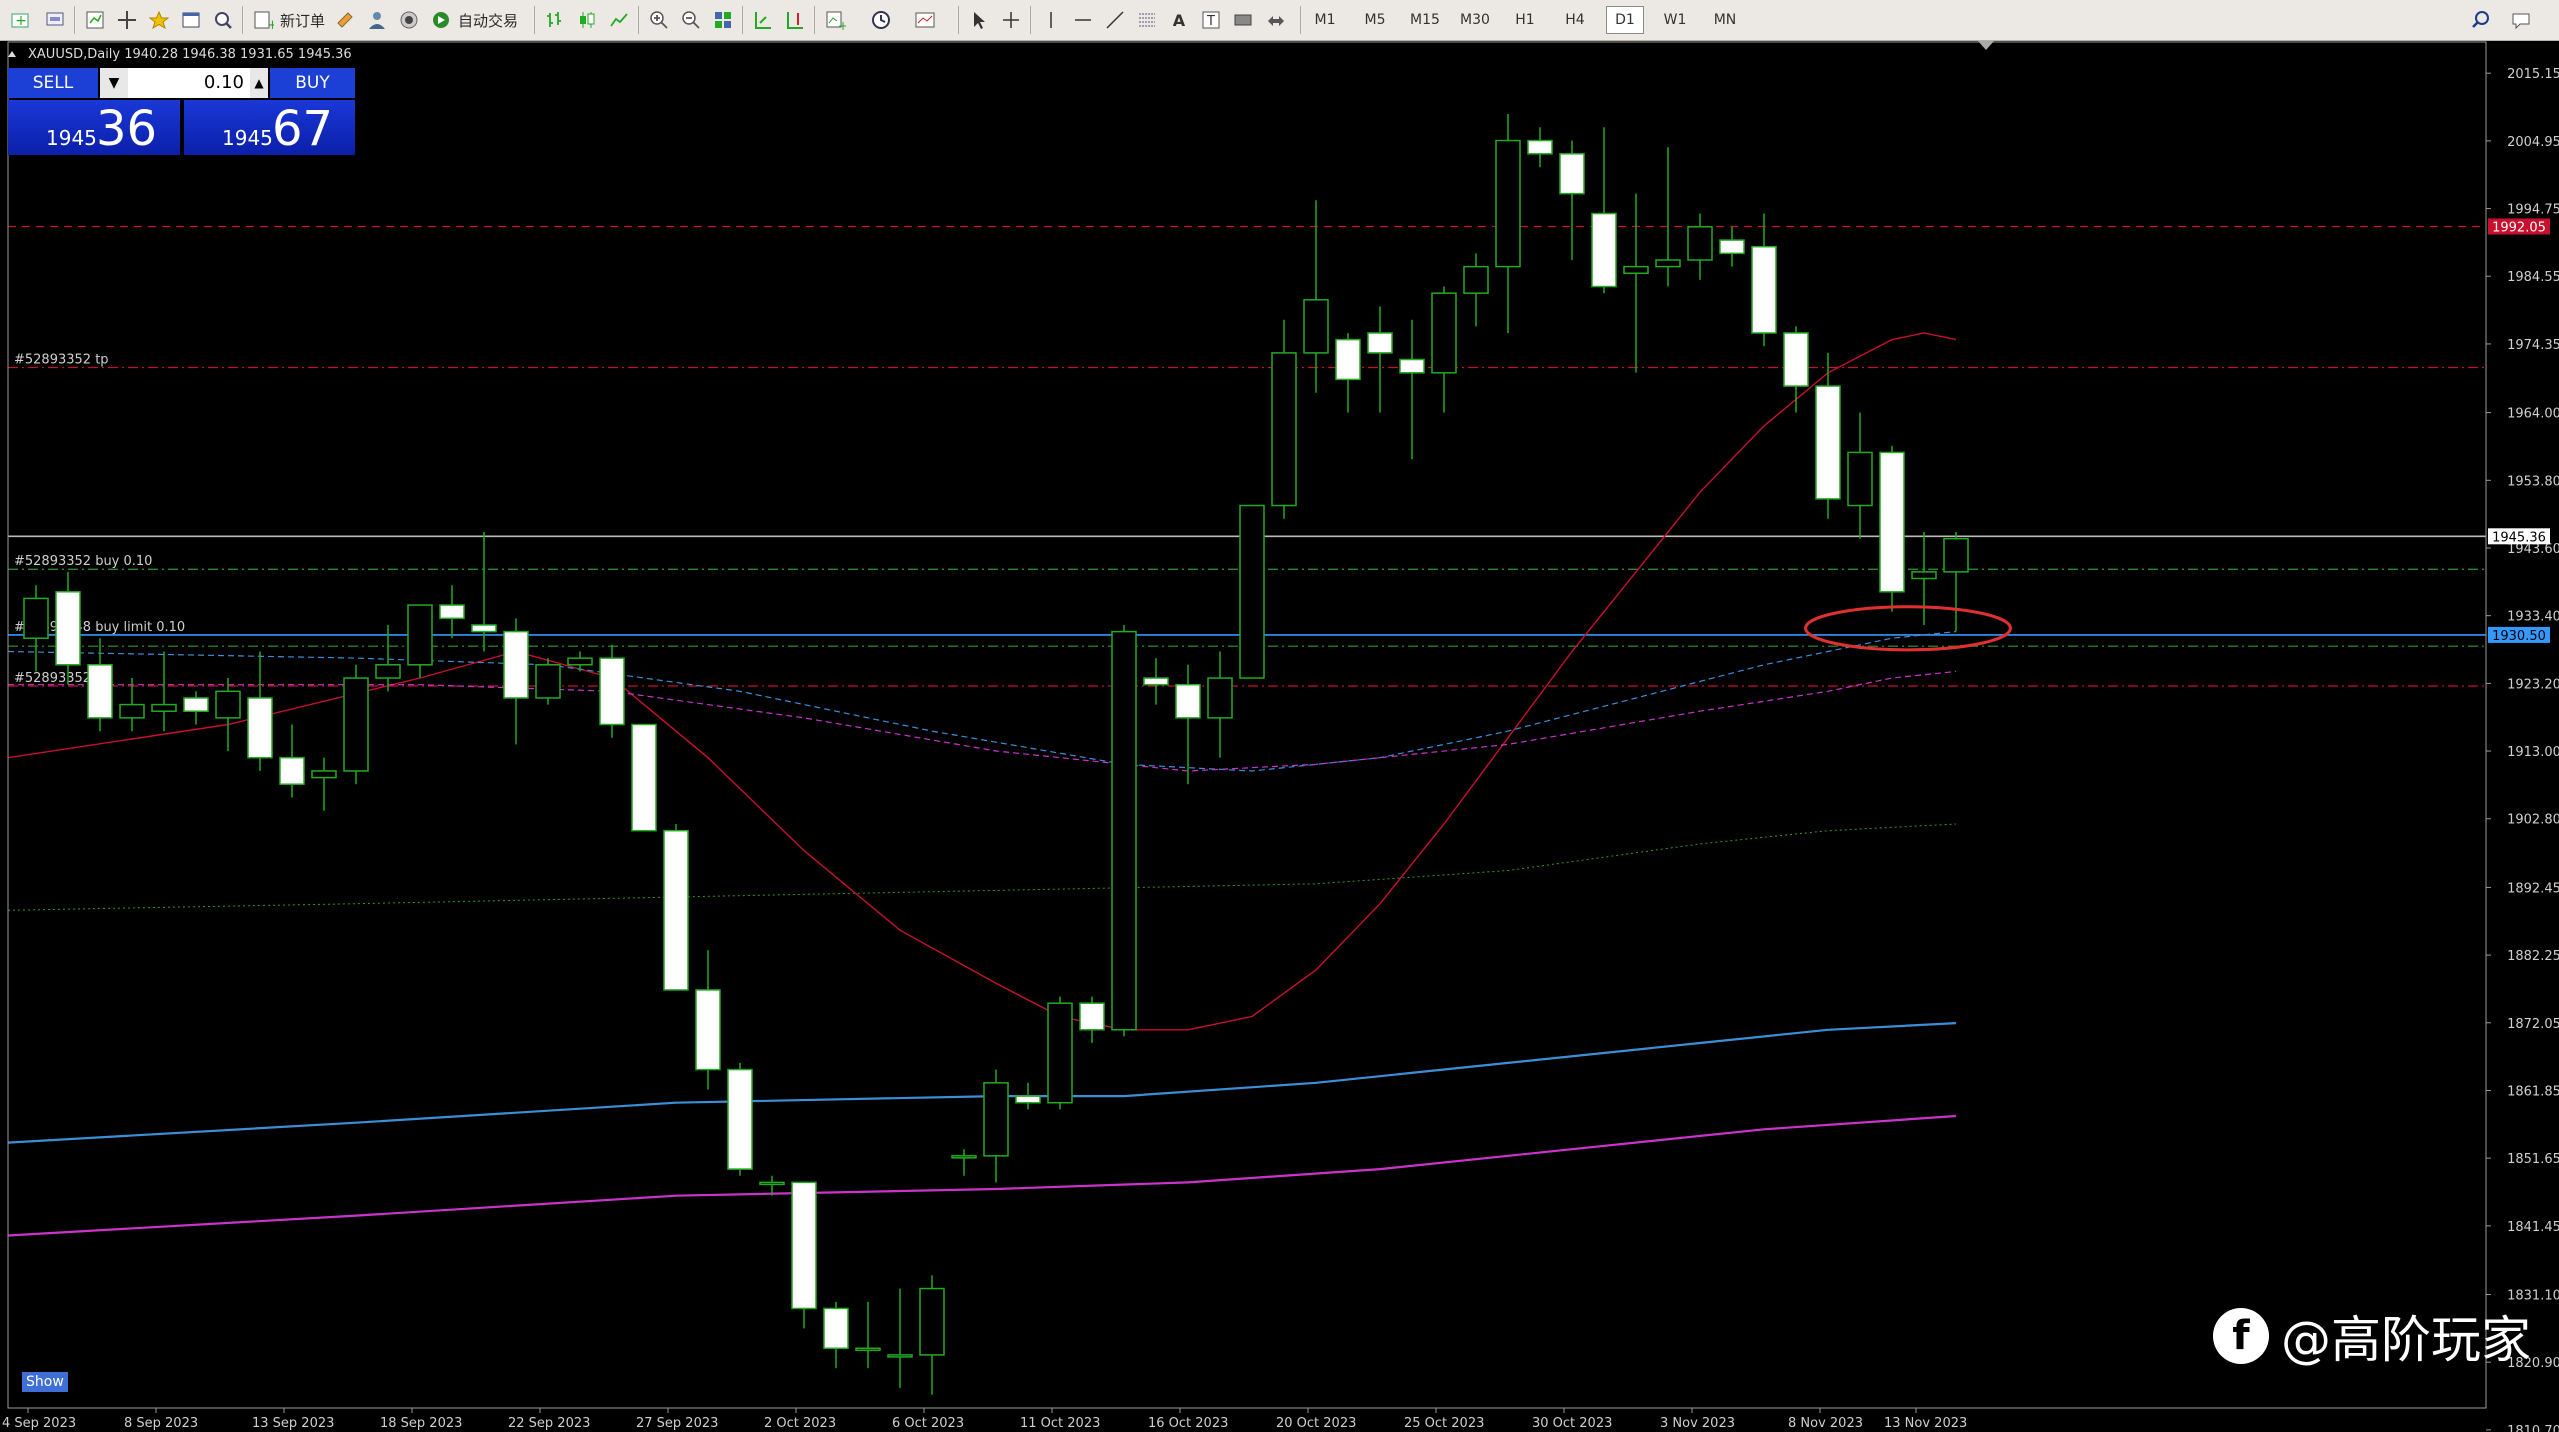 Image resolution: width=2559 pixels, height=1432 pixels. What do you see at coordinates (312, 83) in the screenshot?
I see `buy-button: BUY` at bounding box center [312, 83].